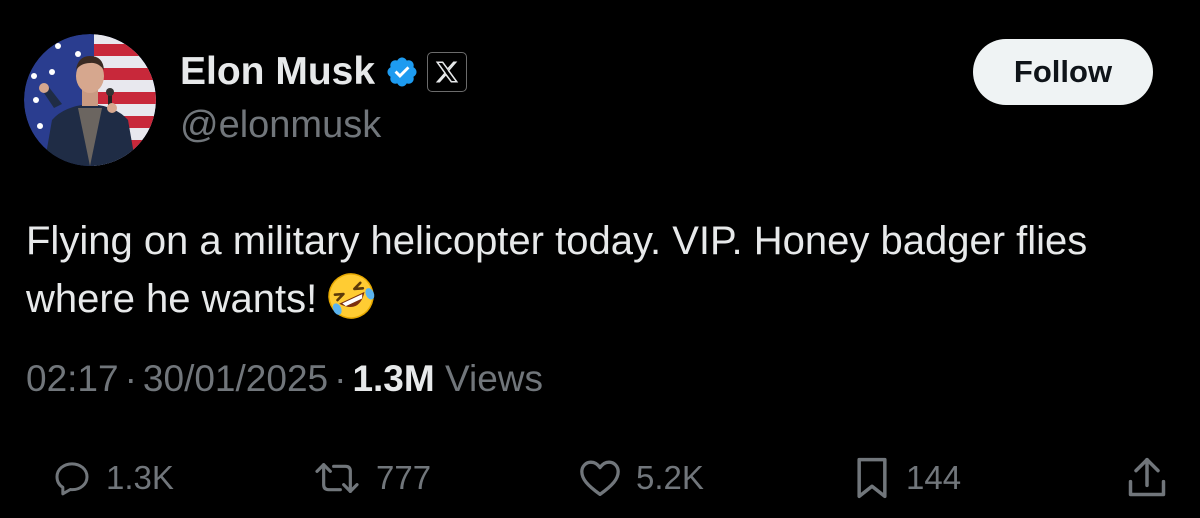  Describe the element at coordinates (934, 477) in the screenshot. I see `bookmark-count: 144` at that location.